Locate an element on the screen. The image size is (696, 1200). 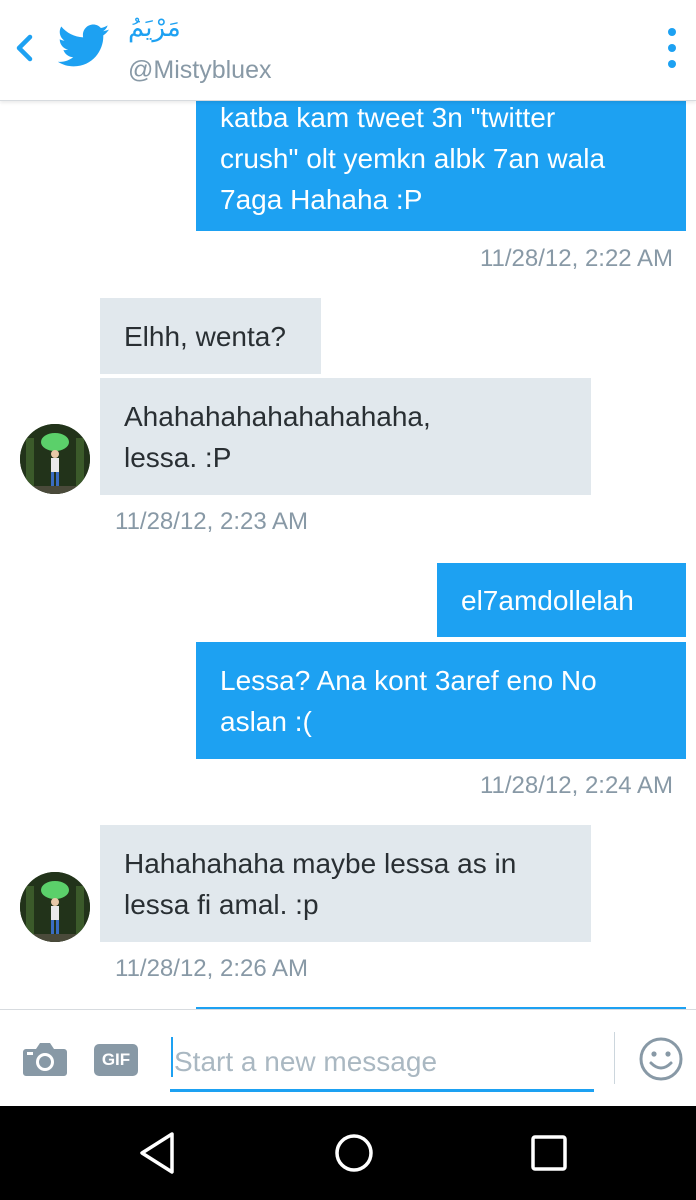
composer-divider is located at coordinates (614, 1058).